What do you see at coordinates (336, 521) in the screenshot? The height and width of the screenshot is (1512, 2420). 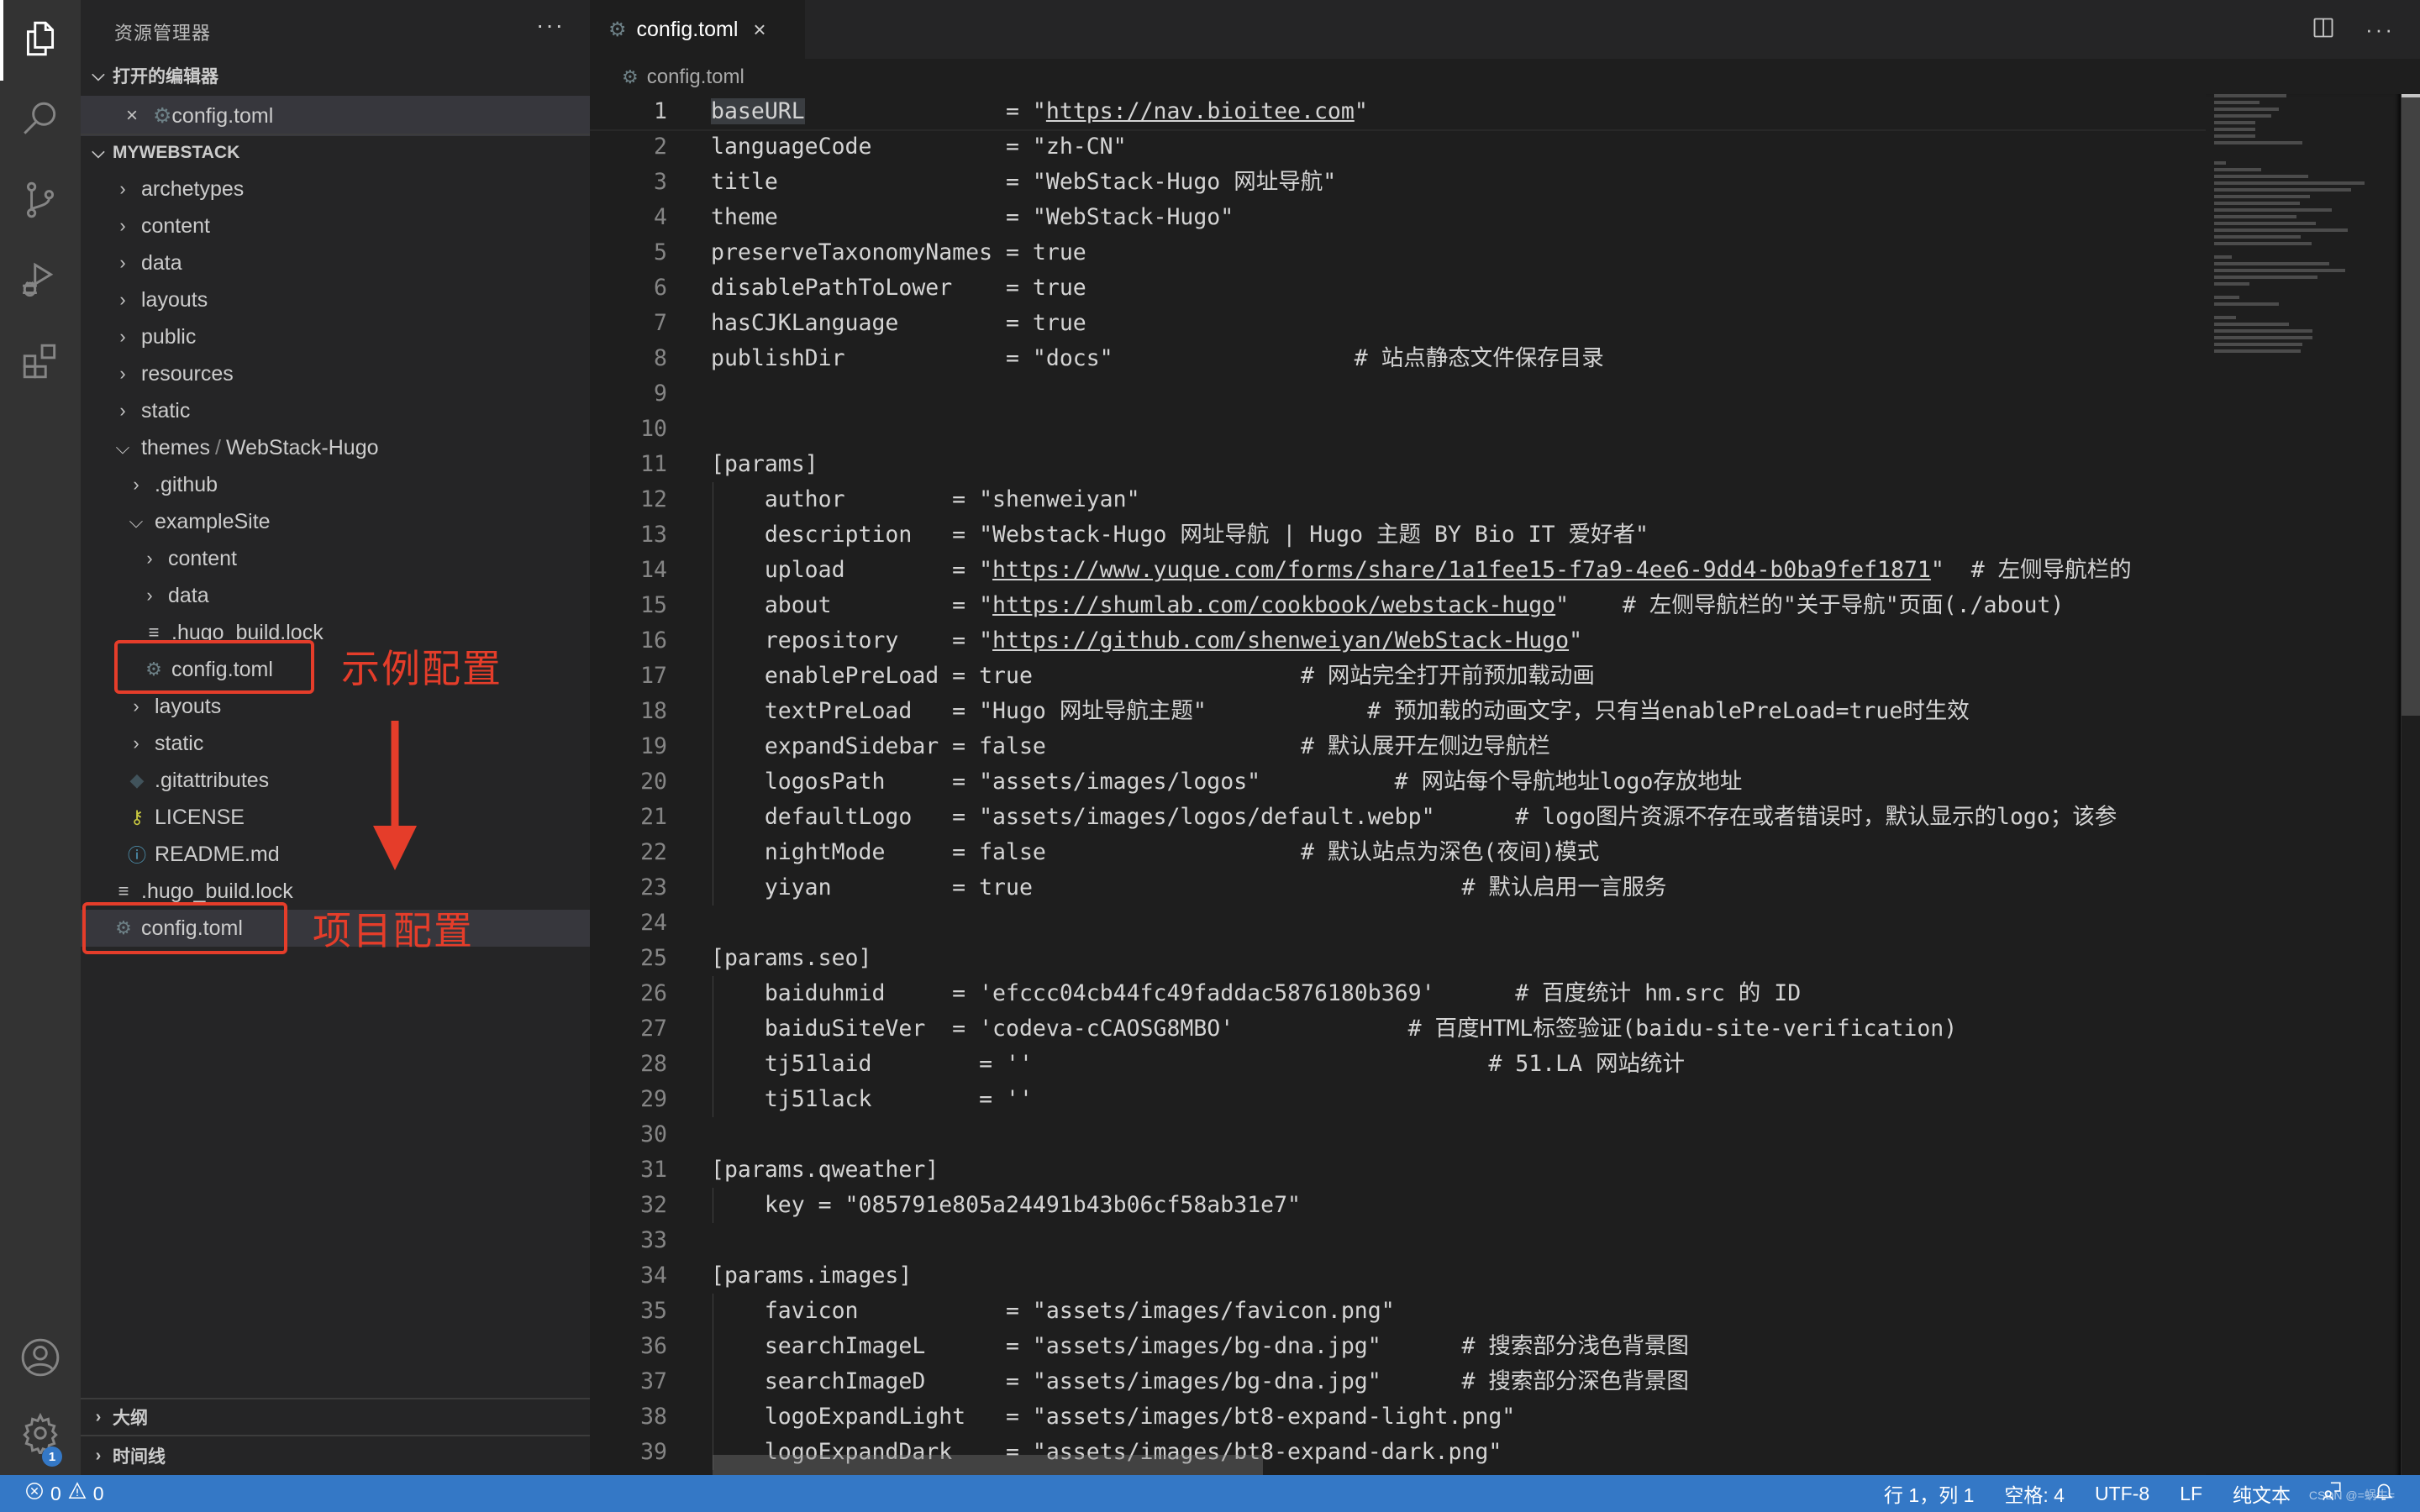 I see `tree-folder: ⌵ exampleSite` at bounding box center [336, 521].